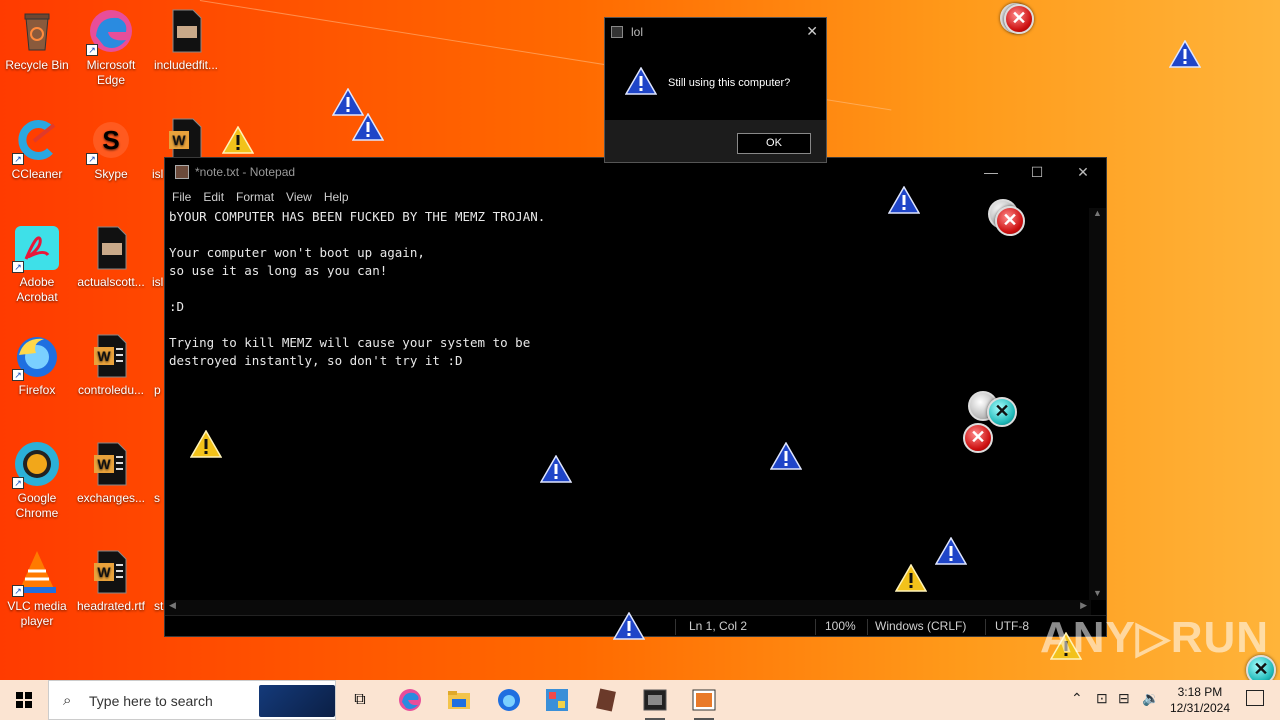  I want to click on desktop-icon-skype: S ↗ Skype, so click(111, 149).